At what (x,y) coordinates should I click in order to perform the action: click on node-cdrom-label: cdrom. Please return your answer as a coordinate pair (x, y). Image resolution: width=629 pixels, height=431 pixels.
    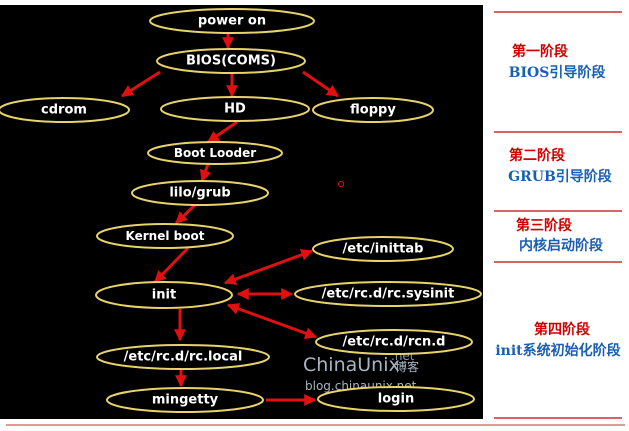
    Looking at the image, I should click on (64, 110).